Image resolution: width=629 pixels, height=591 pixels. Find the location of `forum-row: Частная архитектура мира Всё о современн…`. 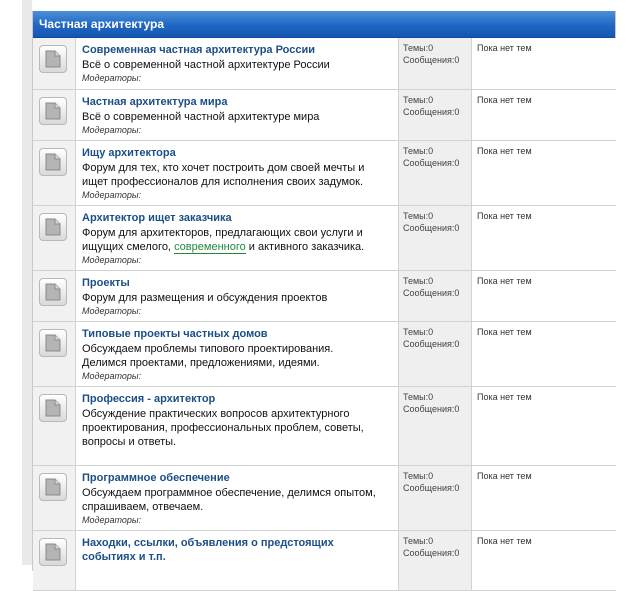

forum-row: Частная архитектура мира Всё о современн… is located at coordinates (324, 115).